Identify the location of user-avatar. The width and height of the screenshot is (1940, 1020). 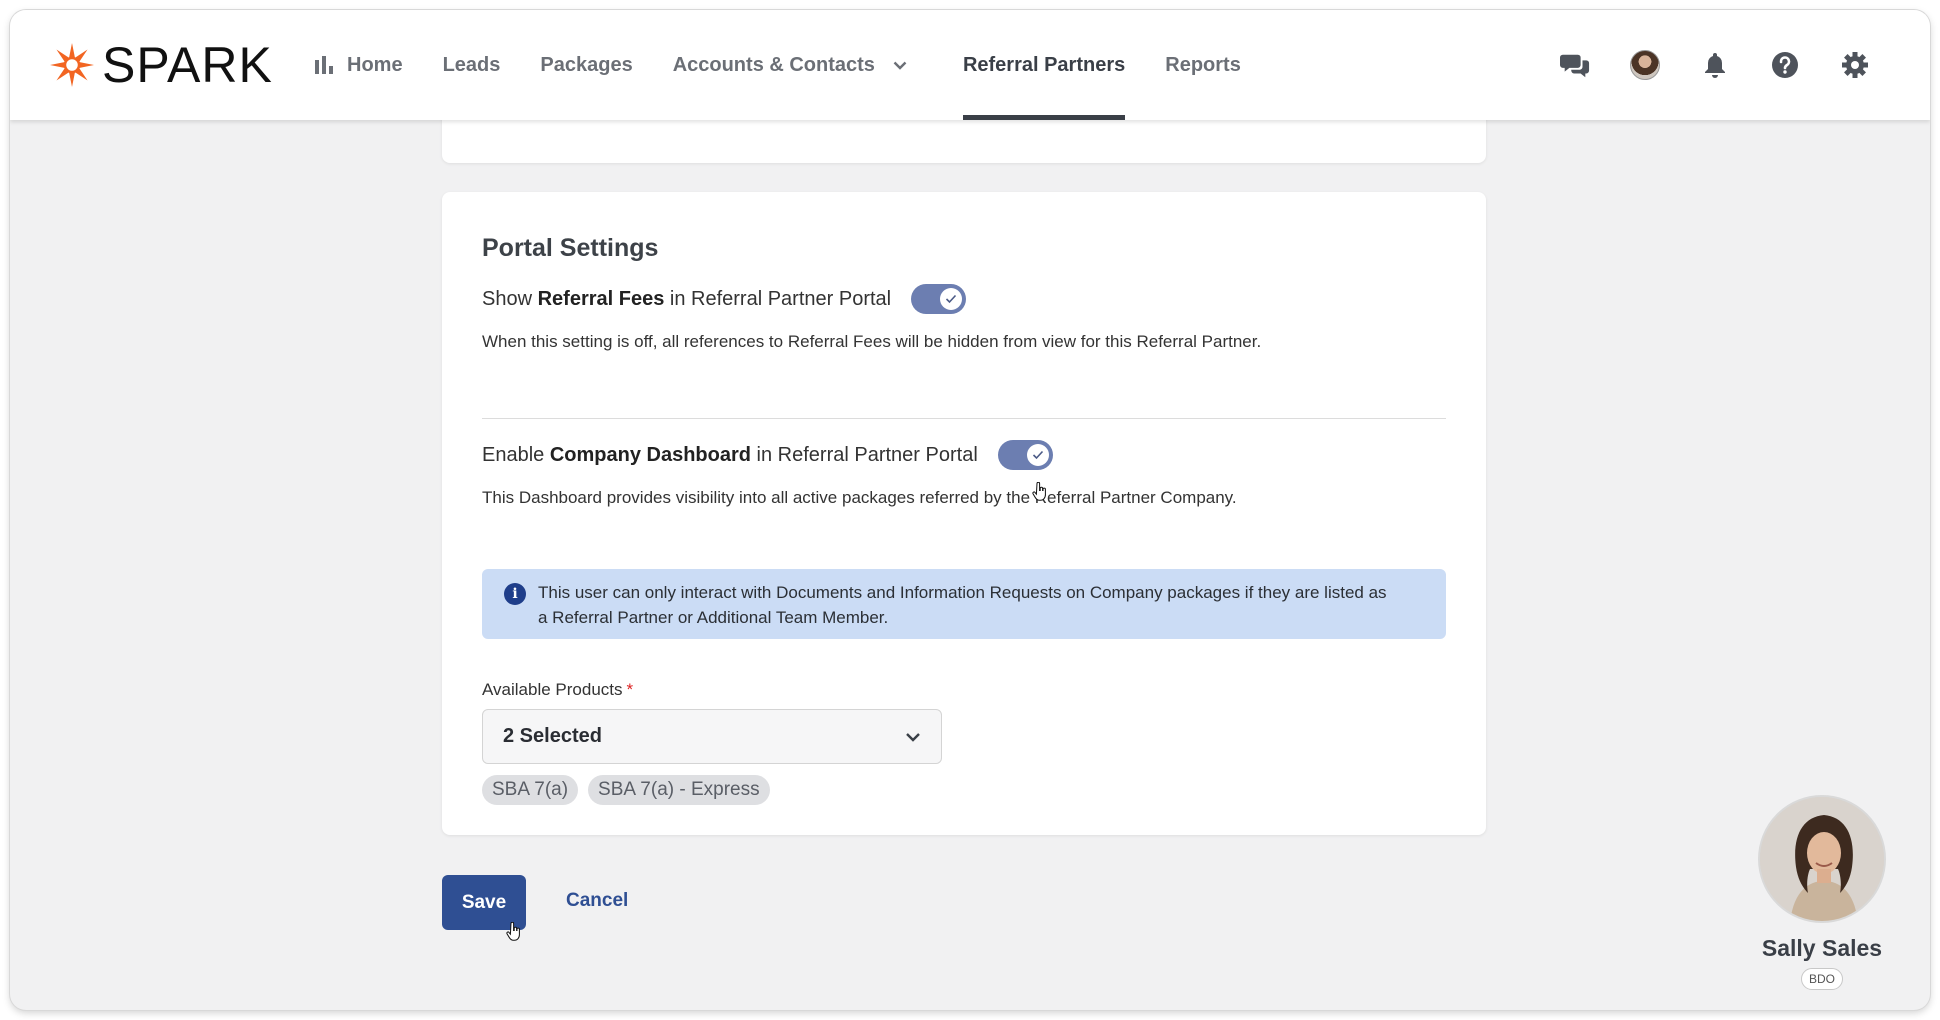
(1645, 65).